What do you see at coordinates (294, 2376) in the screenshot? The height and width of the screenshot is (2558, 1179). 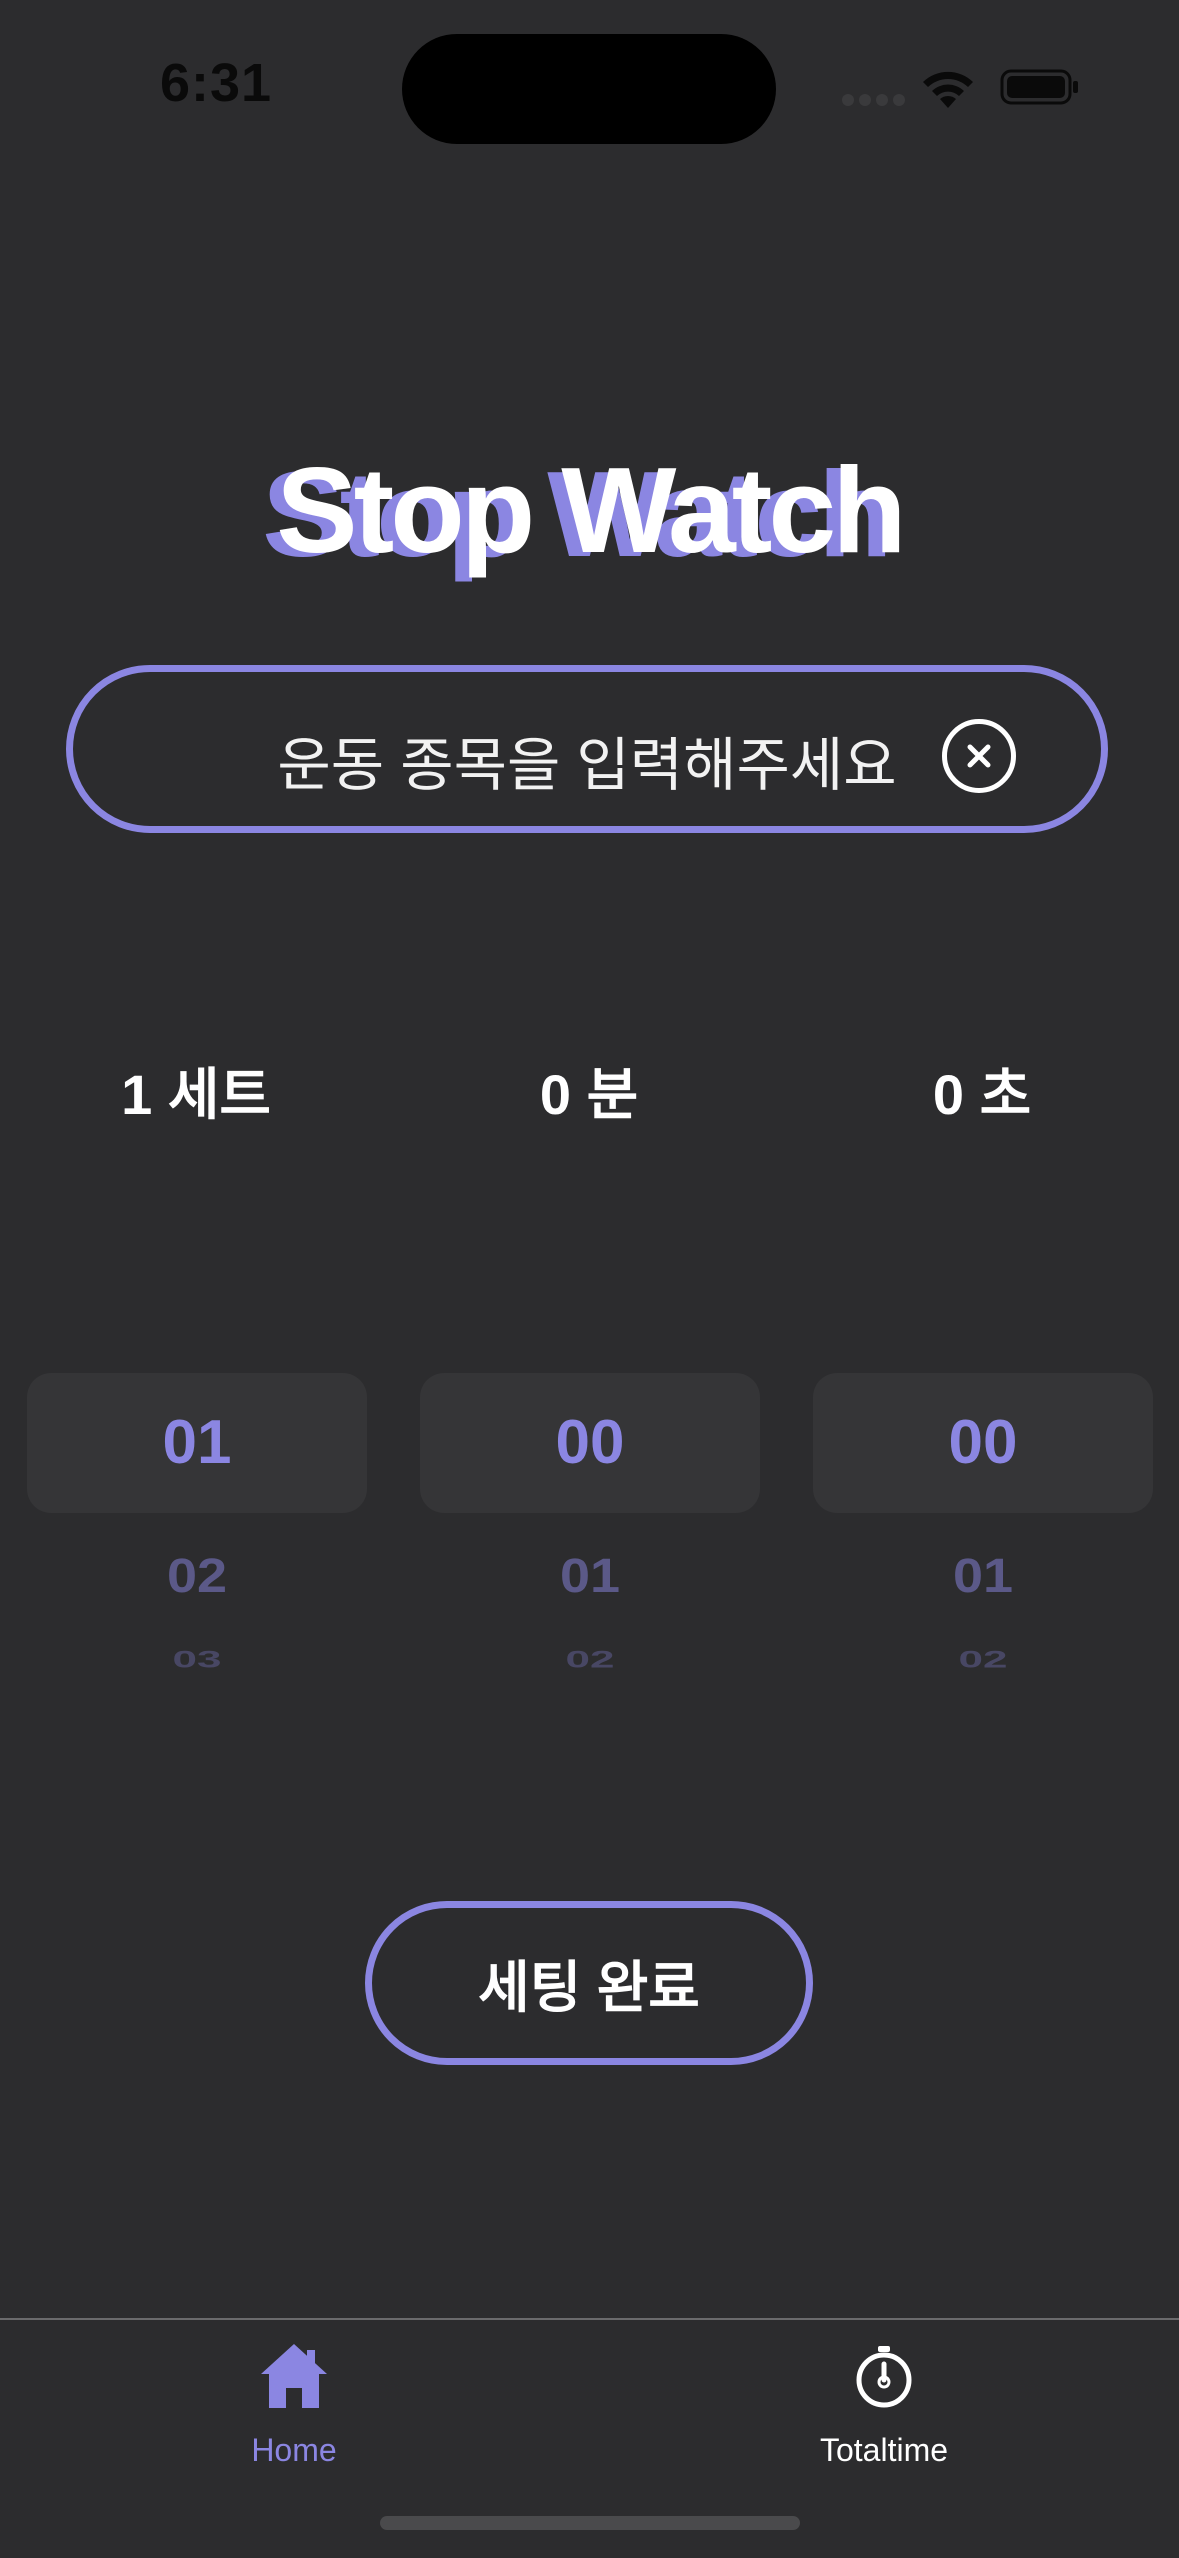 I see `house-icon` at bounding box center [294, 2376].